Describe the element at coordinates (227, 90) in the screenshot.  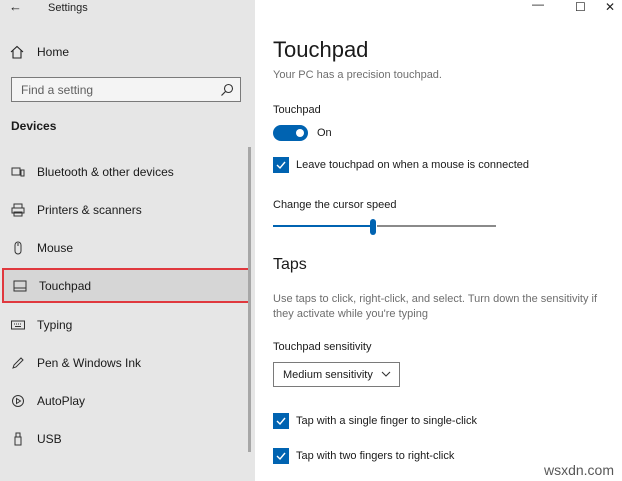
I see `search-icon` at that location.